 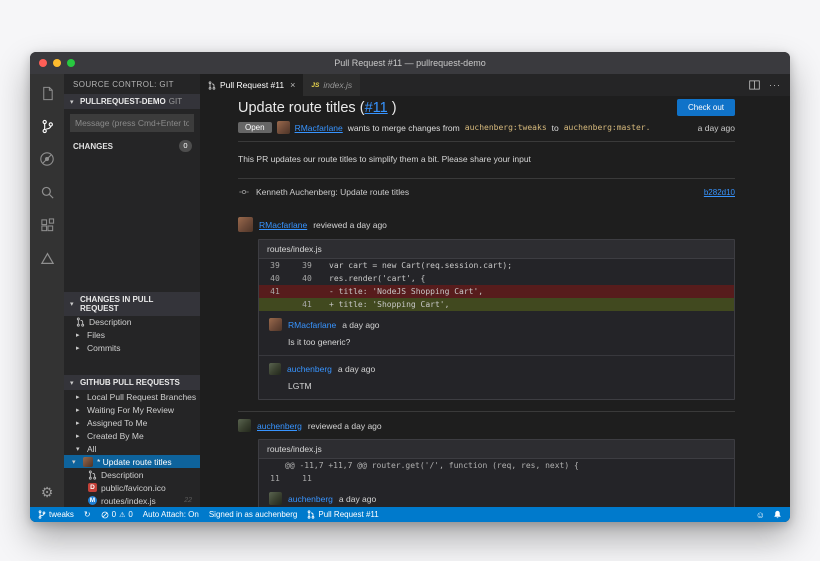 What do you see at coordinates (142, 396) in the screenshot?
I see `tree-item-label: Local Pull Request Branches` at bounding box center [142, 396].